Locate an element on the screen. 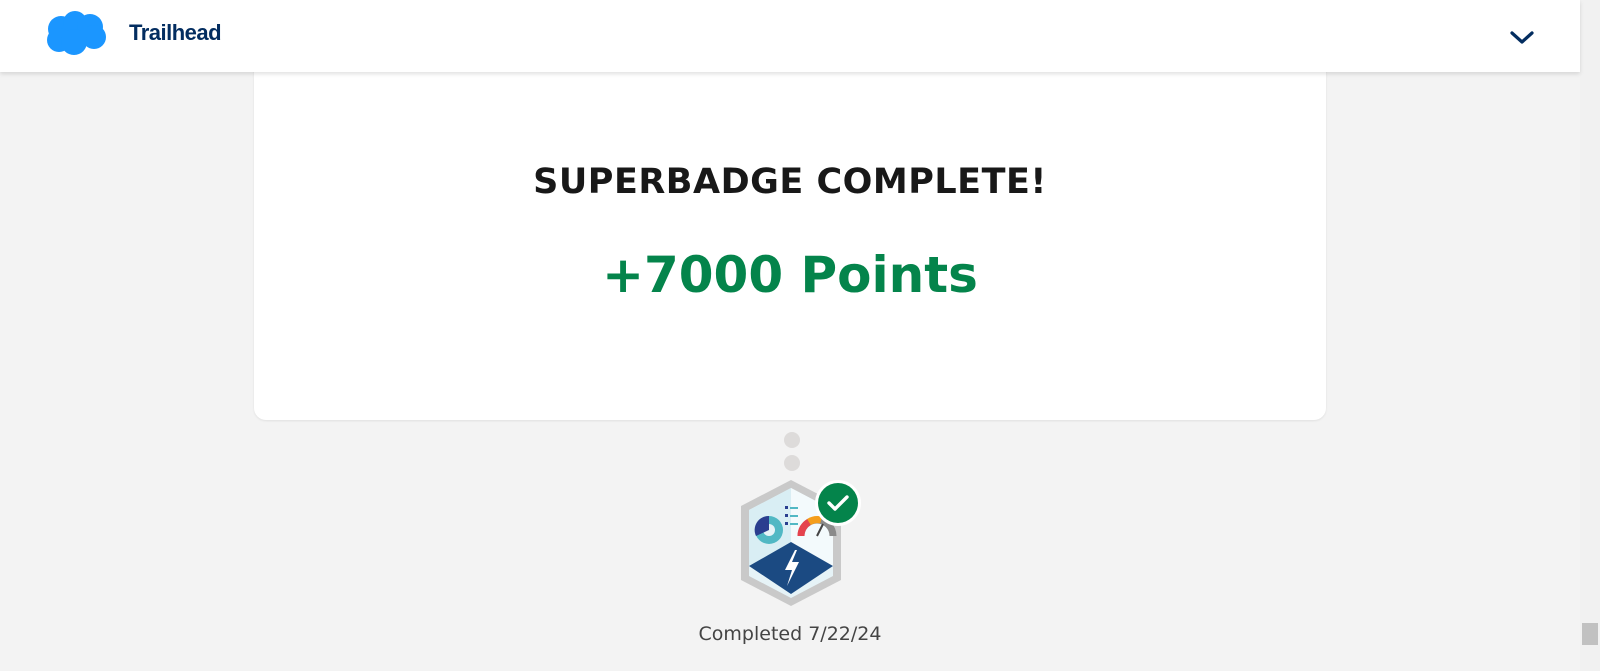 Image resolution: width=1600 pixels, height=671 pixels. points-earned: +7000 Points is located at coordinates (790, 275).